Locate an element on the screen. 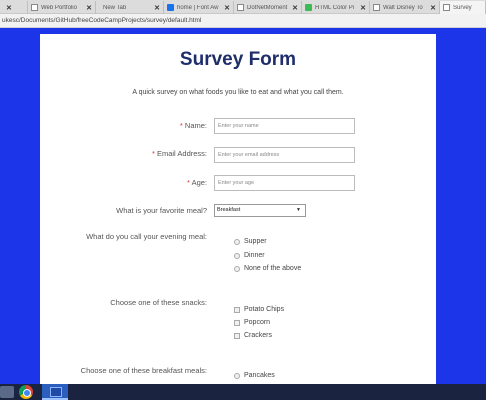  taskbar-app-icon is located at coordinates (55, 392).